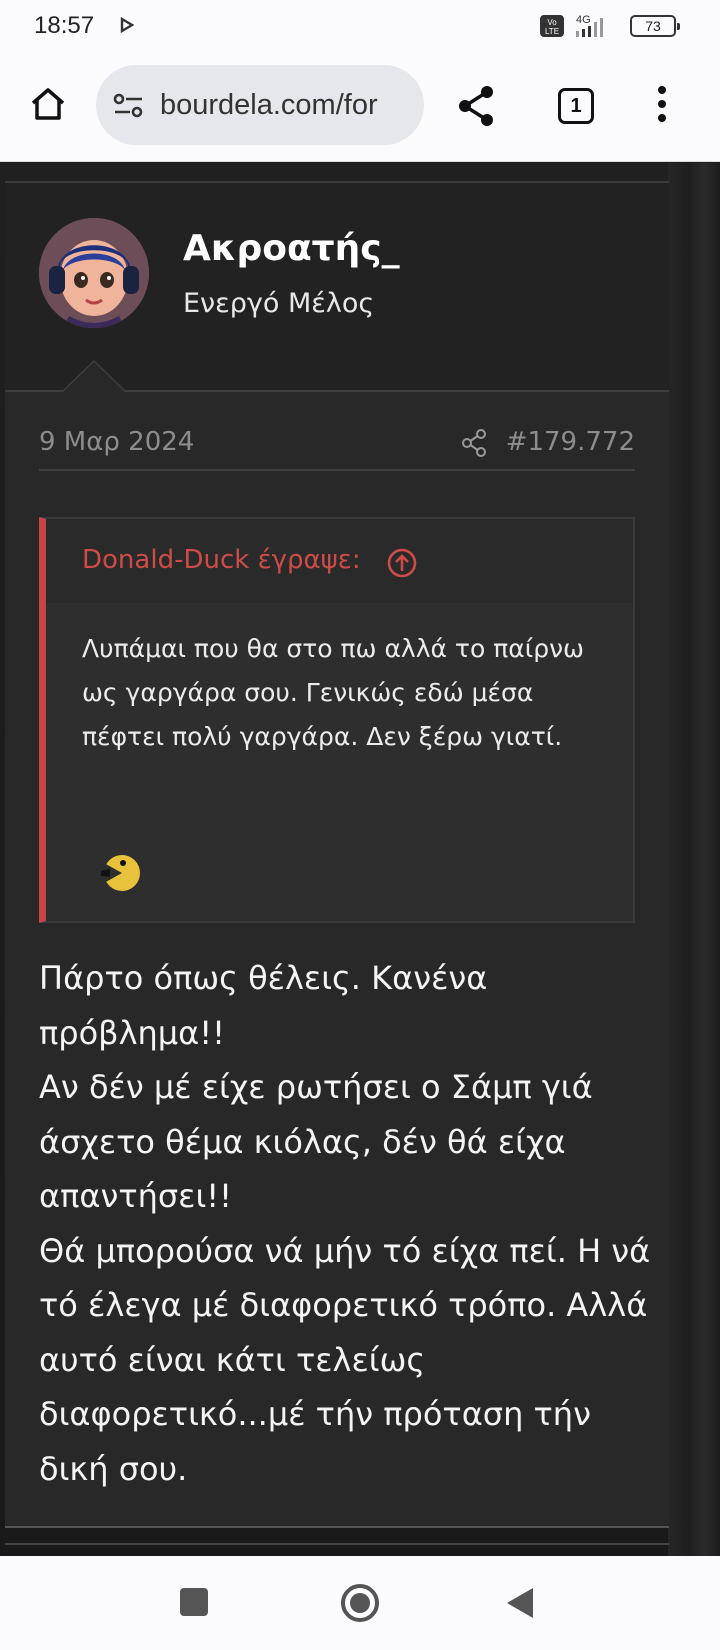 Image resolution: width=720 pixels, height=1650 pixels. What do you see at coordinates (694, 859) in the screenshot?
I see `page-background-strip` at bounding box center [694, 859].